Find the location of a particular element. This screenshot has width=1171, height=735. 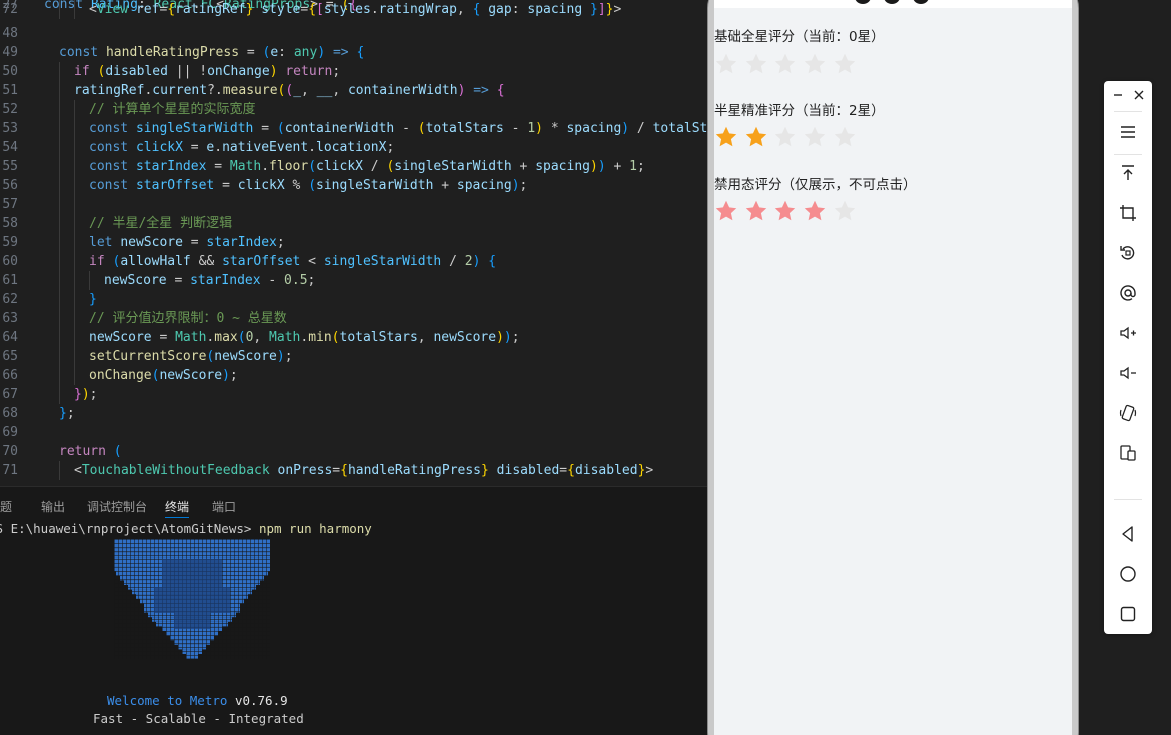

tab-debug-console: 调试控制台 is located at coordinates (117, 506).